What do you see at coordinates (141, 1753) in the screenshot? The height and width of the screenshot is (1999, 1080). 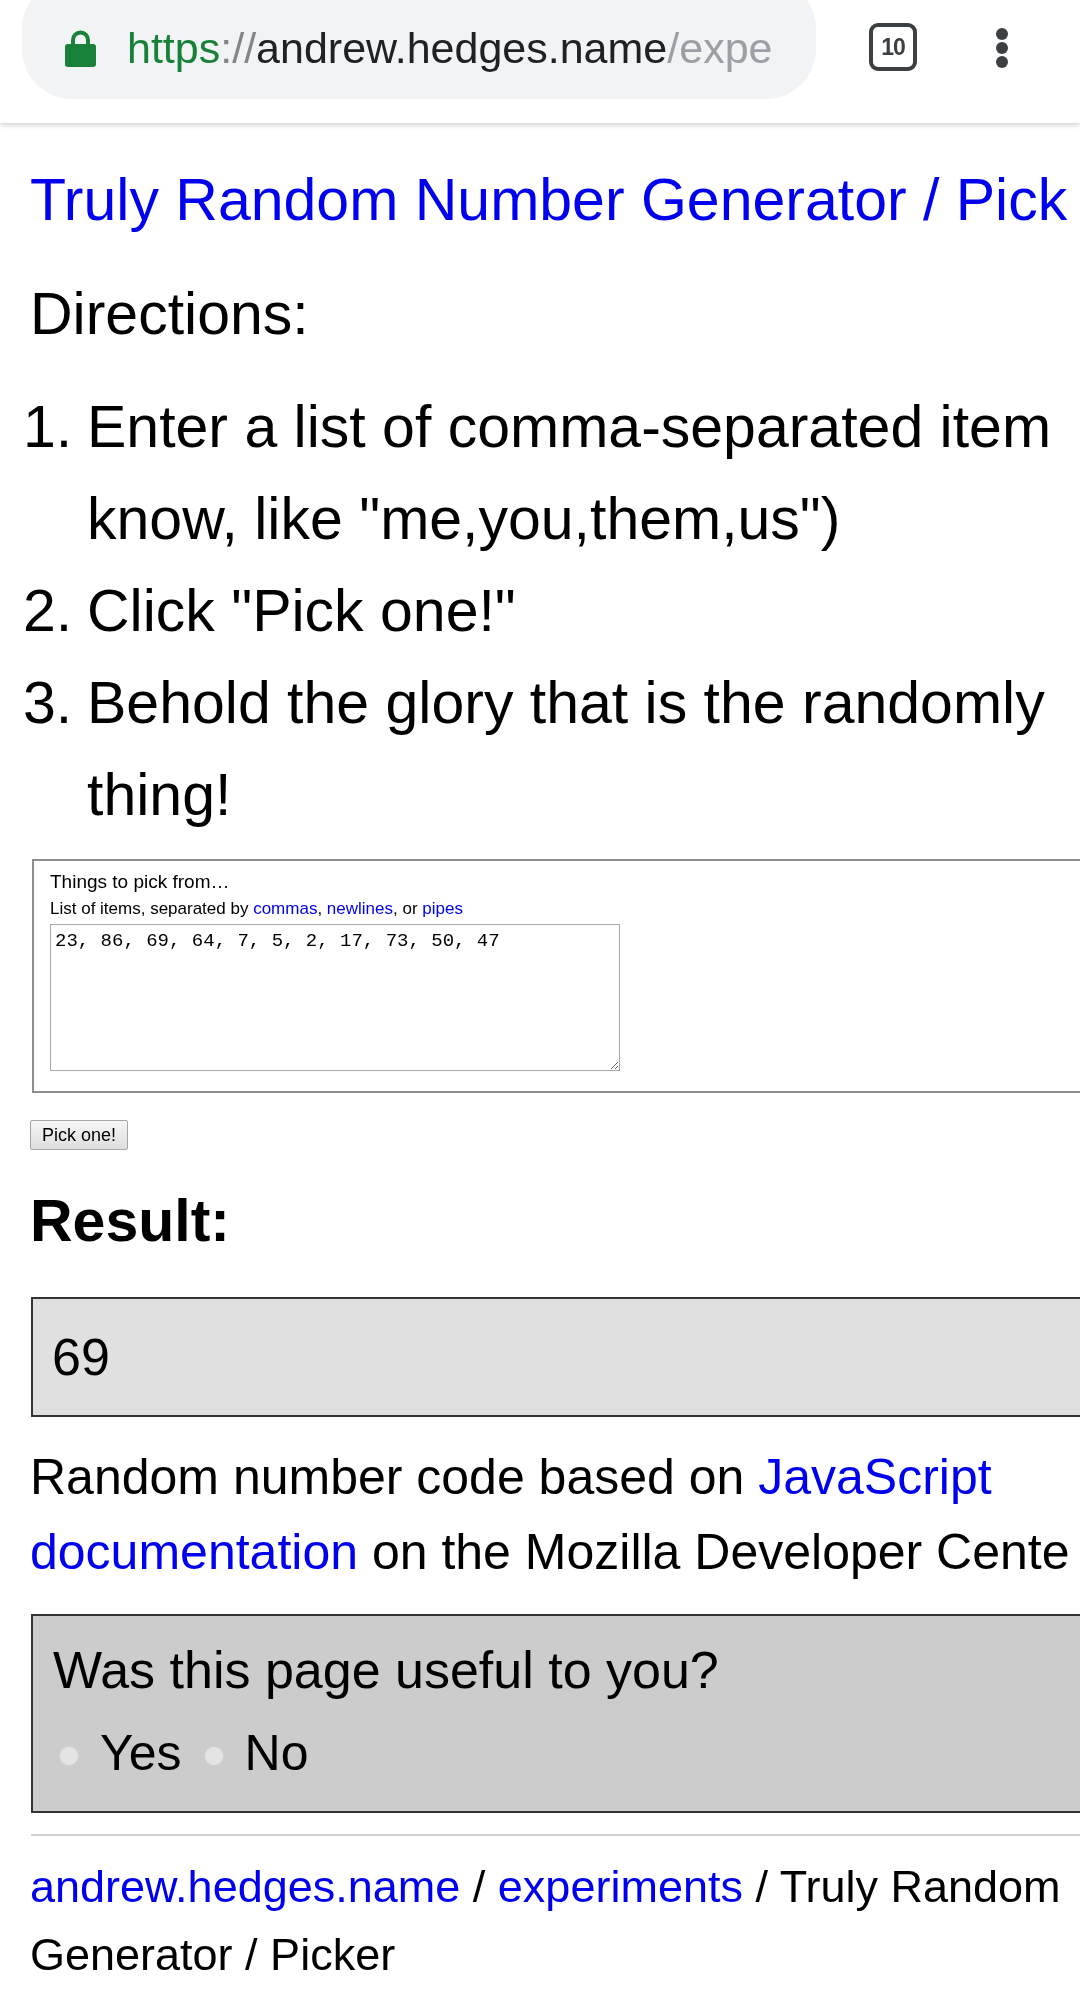 I see `radio-label: Yes` at bounding box center [141, 1753].